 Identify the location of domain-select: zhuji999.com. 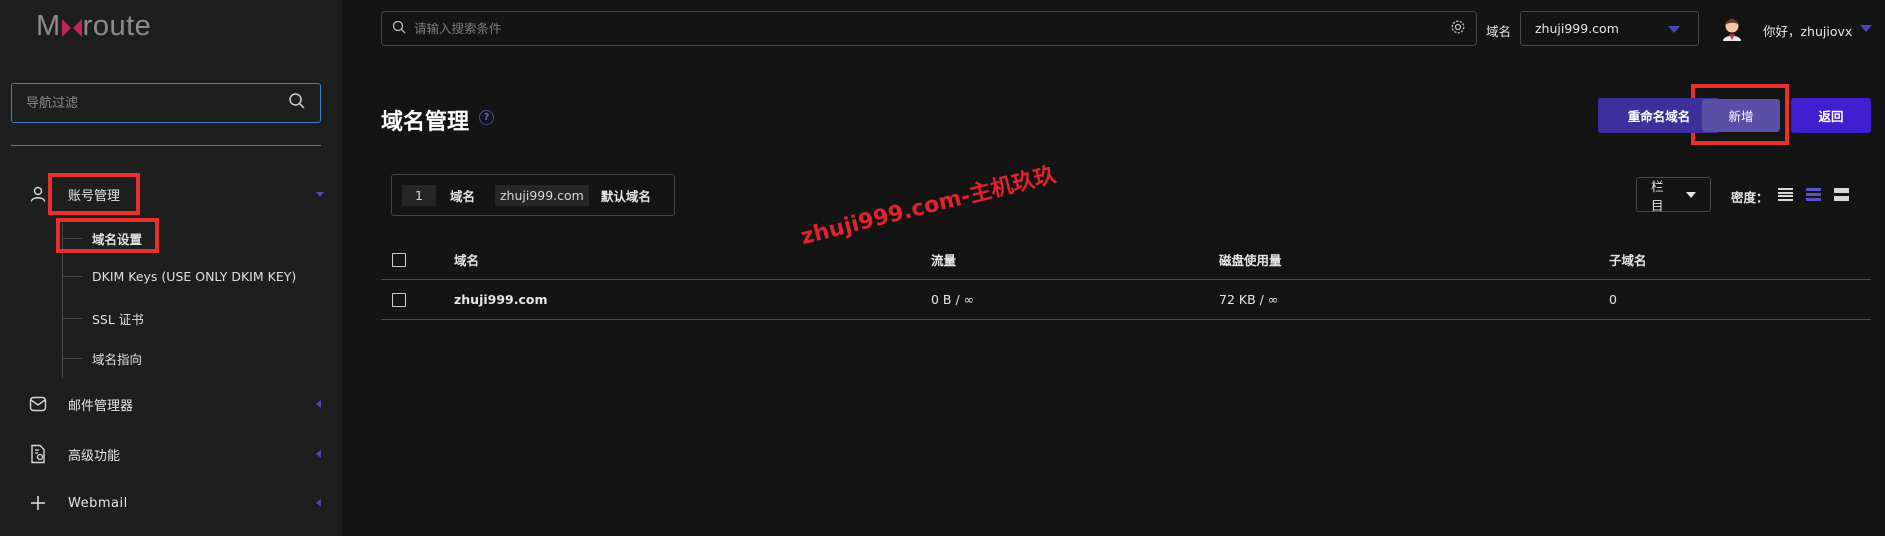
(1609, 28).